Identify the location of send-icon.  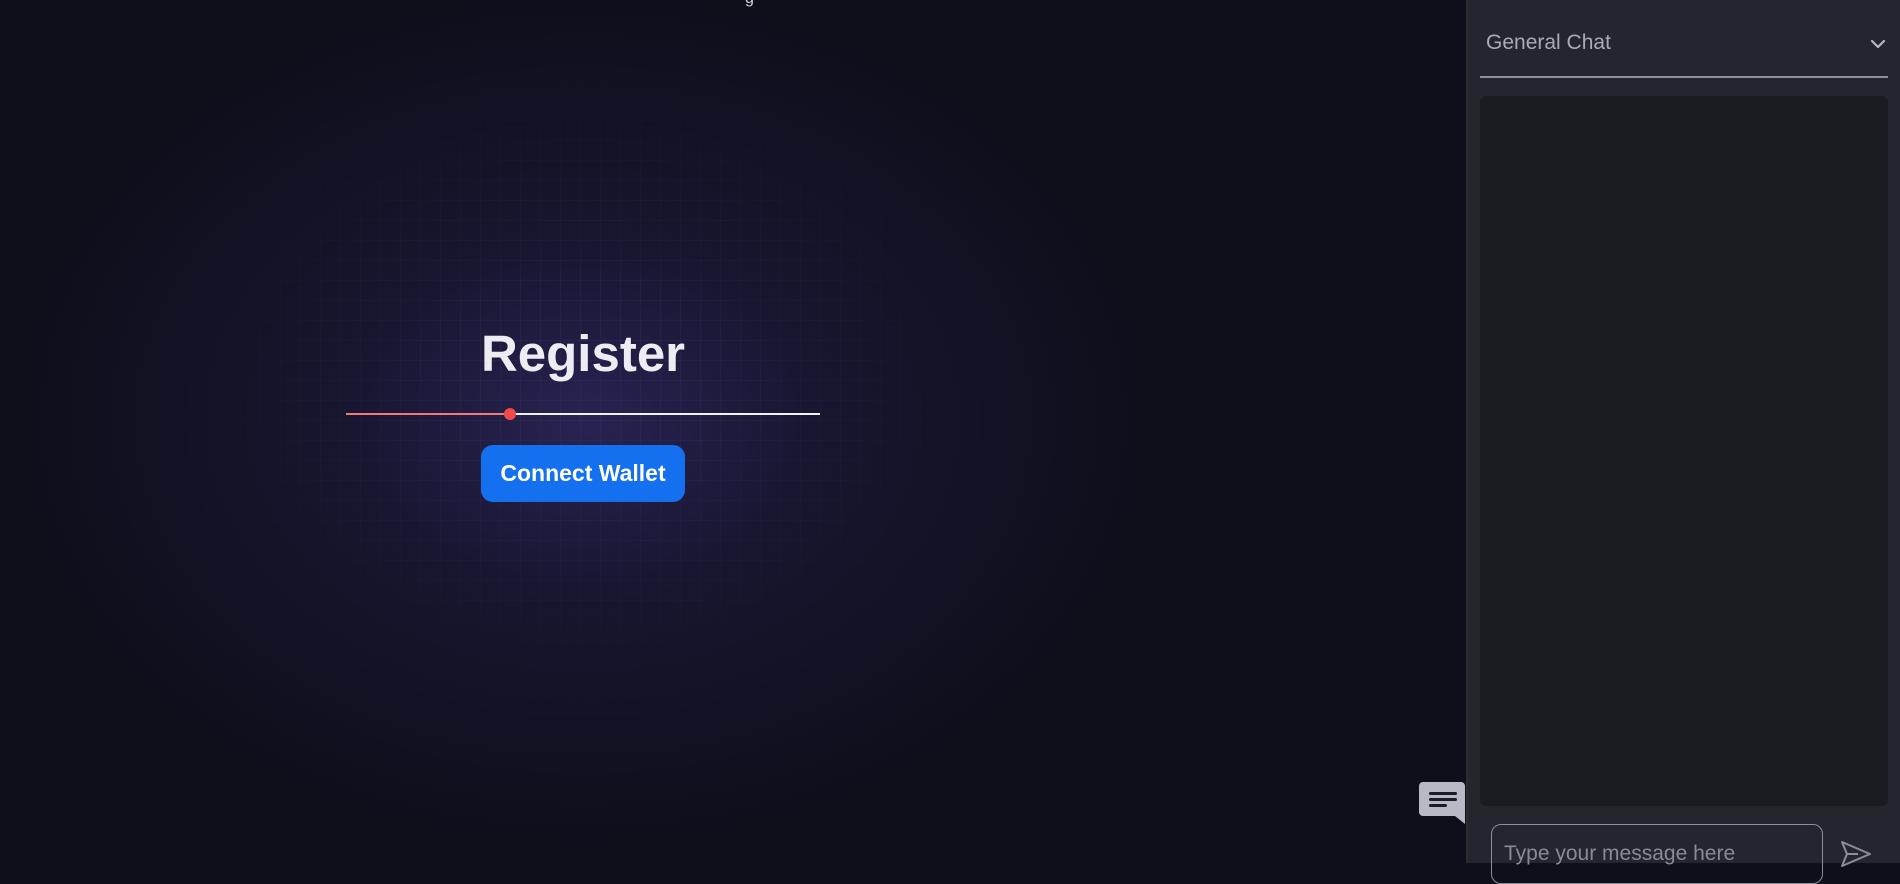
(1856, 854).